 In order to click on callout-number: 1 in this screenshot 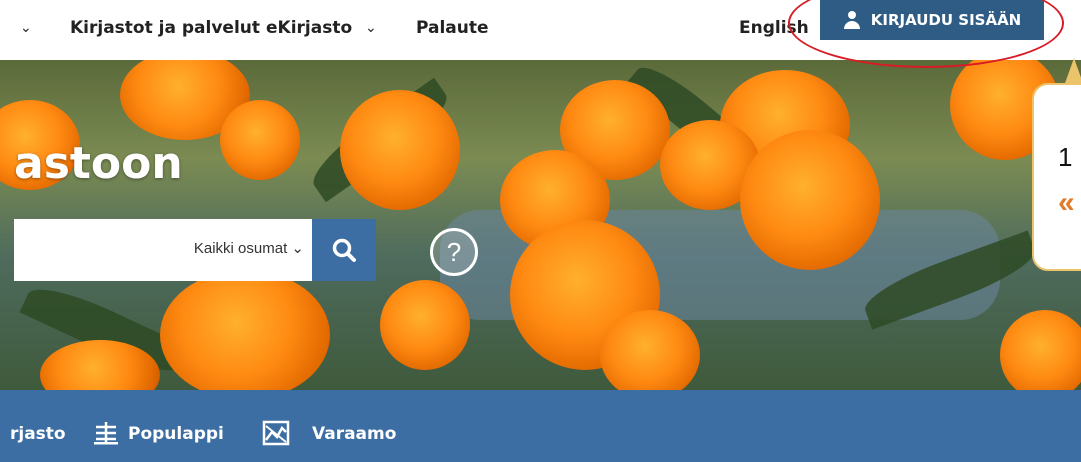, I will do `click(1065, 157)`.